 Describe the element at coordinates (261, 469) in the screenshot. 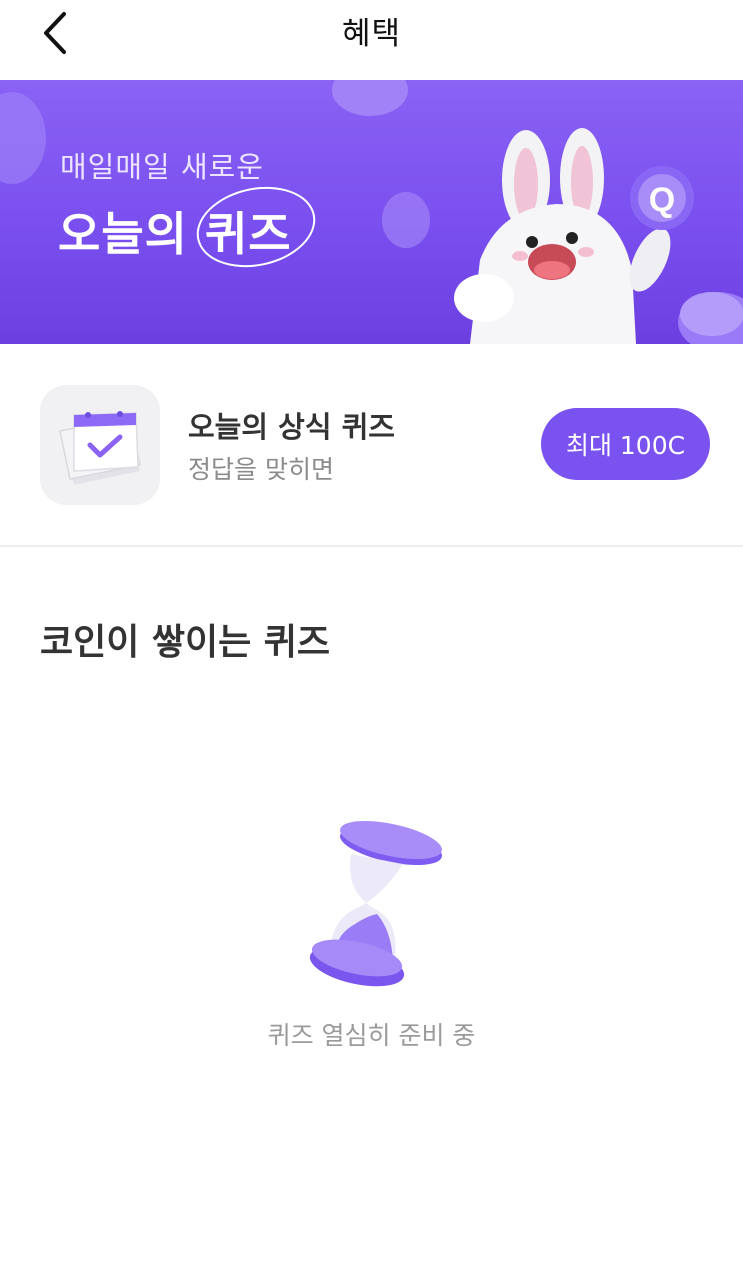

I see `daily-quiz-subtitle: 정답을 맞히면` at that location.